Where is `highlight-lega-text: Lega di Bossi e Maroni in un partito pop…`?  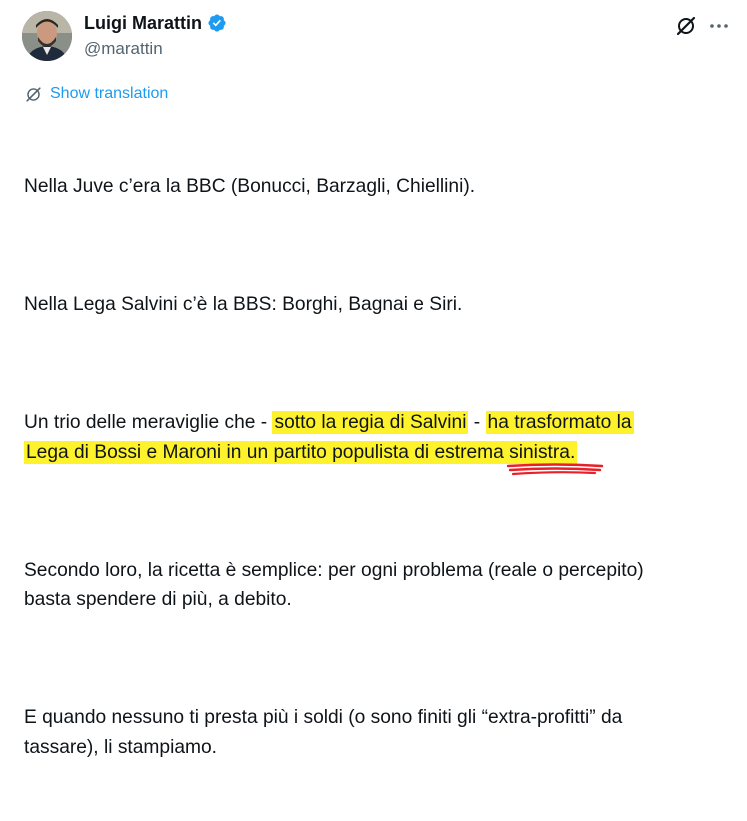 highlight-lega-text: Lega di Bossi e Maroni in un partito pop… is located at coordinates (268, 452).